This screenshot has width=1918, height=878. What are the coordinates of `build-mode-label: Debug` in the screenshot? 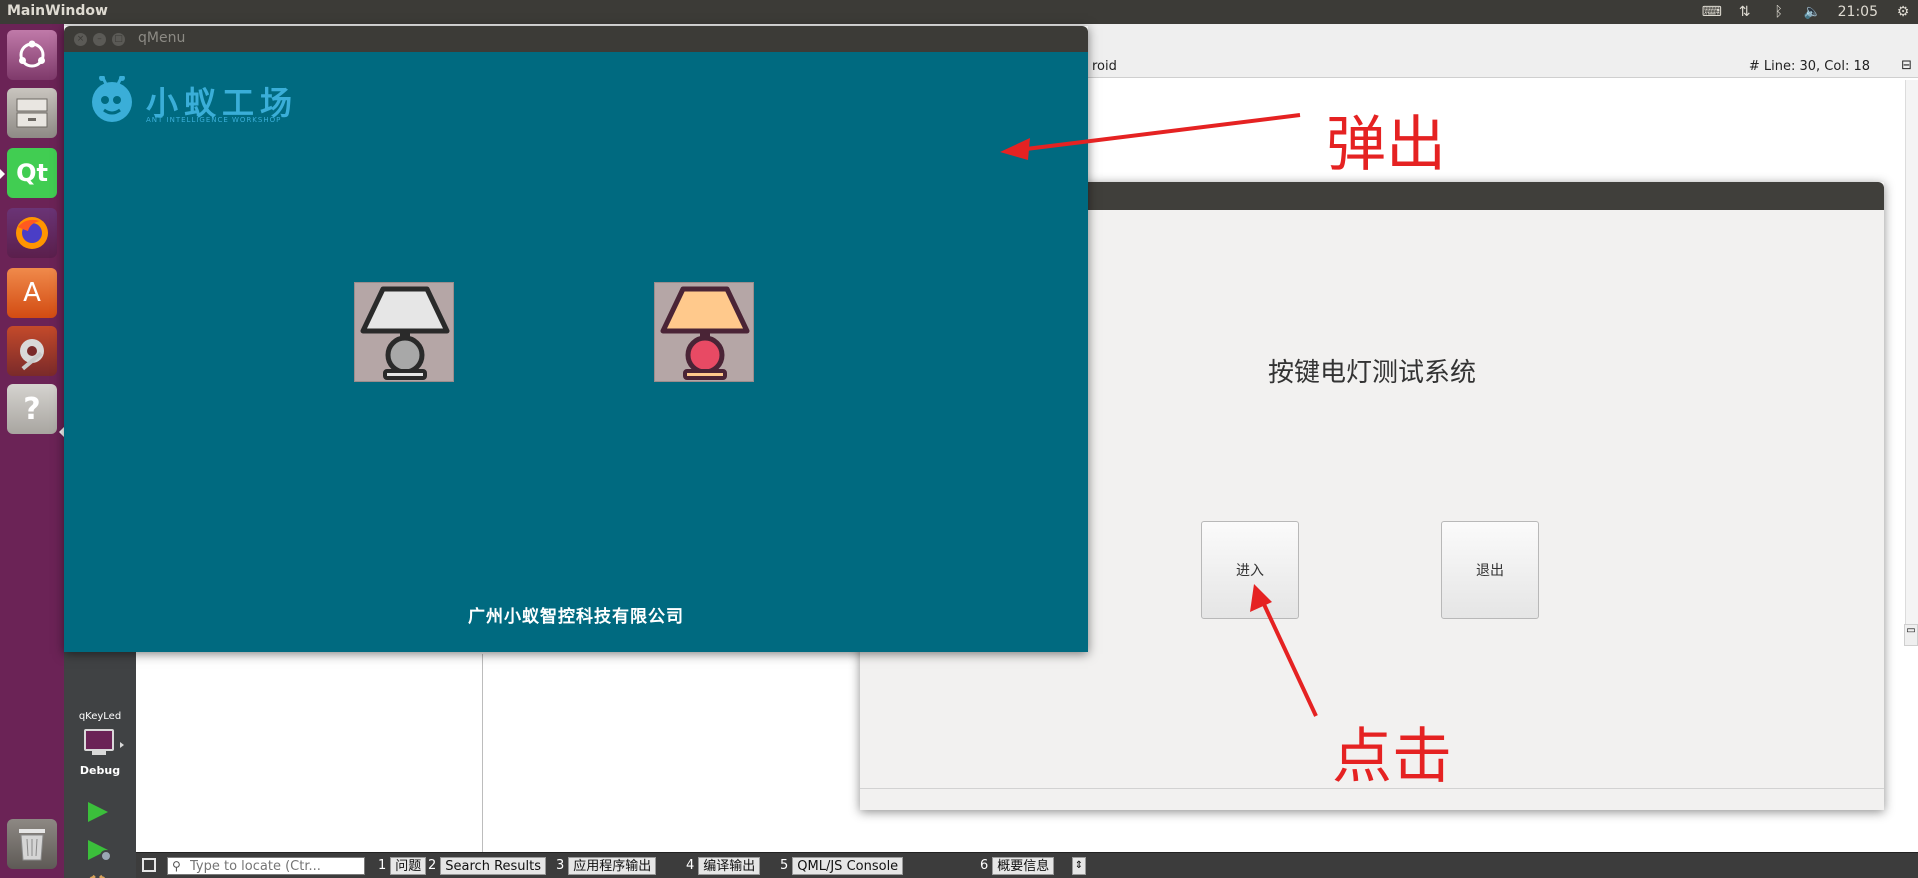 It's located at (100, 770).